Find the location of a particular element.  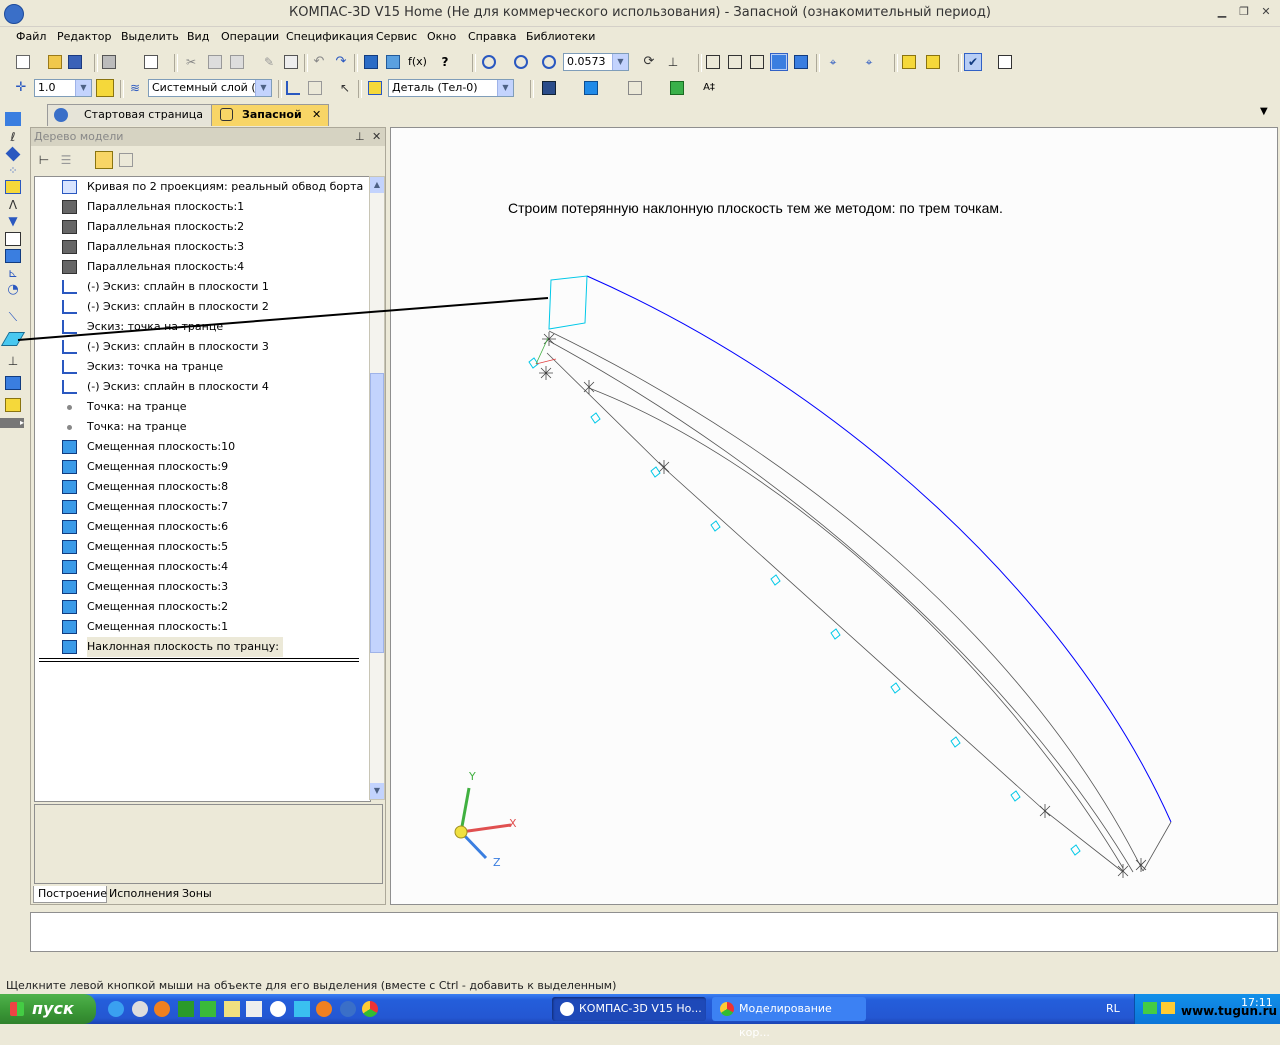

tree-item: Смещенная плоскость:3 is located at coordinates (202, 587).